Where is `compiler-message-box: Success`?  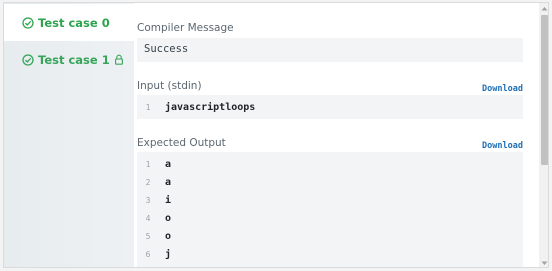
compiler-message-box: Success is located at coordinates (330, 50).